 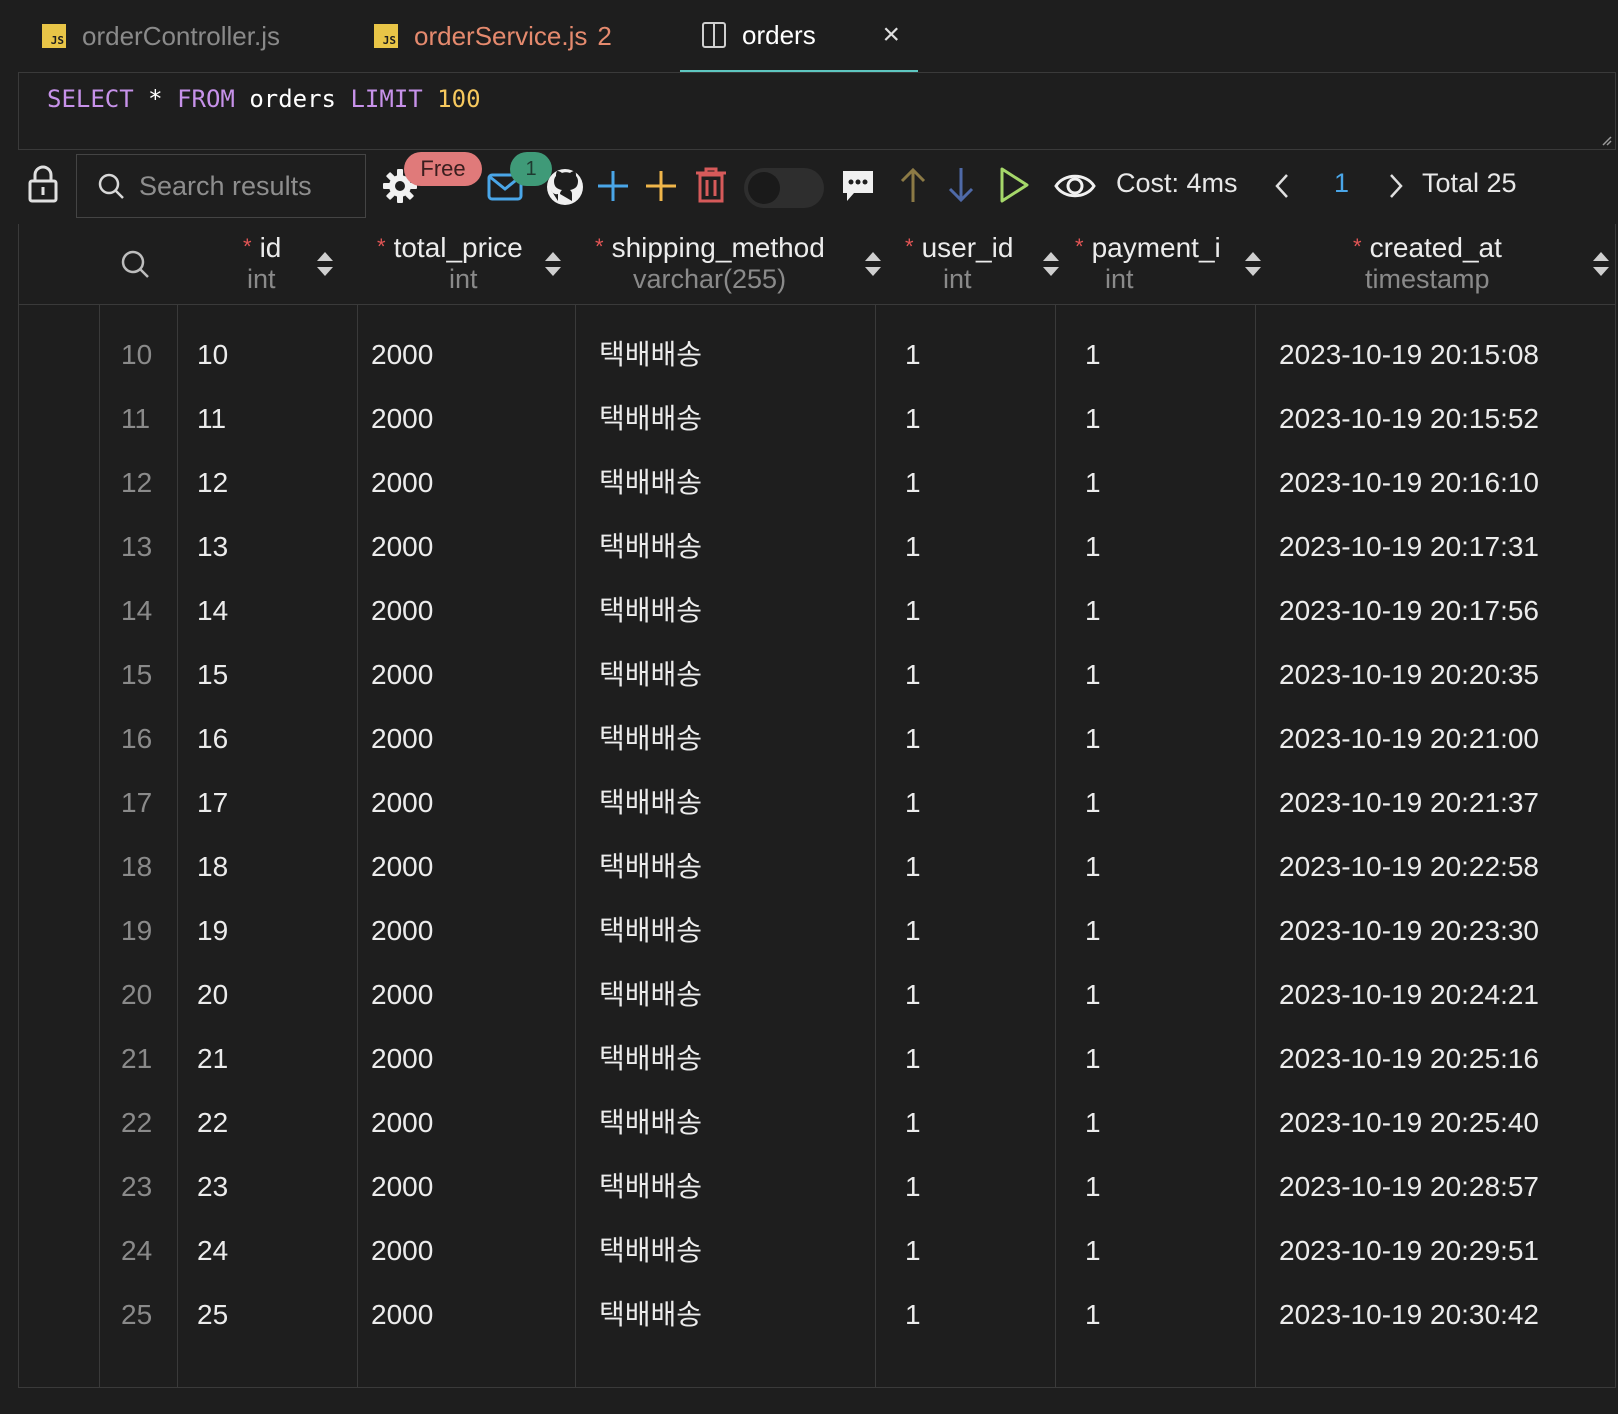 I want to click on cell-id: 10, so click(x=212, y=355).